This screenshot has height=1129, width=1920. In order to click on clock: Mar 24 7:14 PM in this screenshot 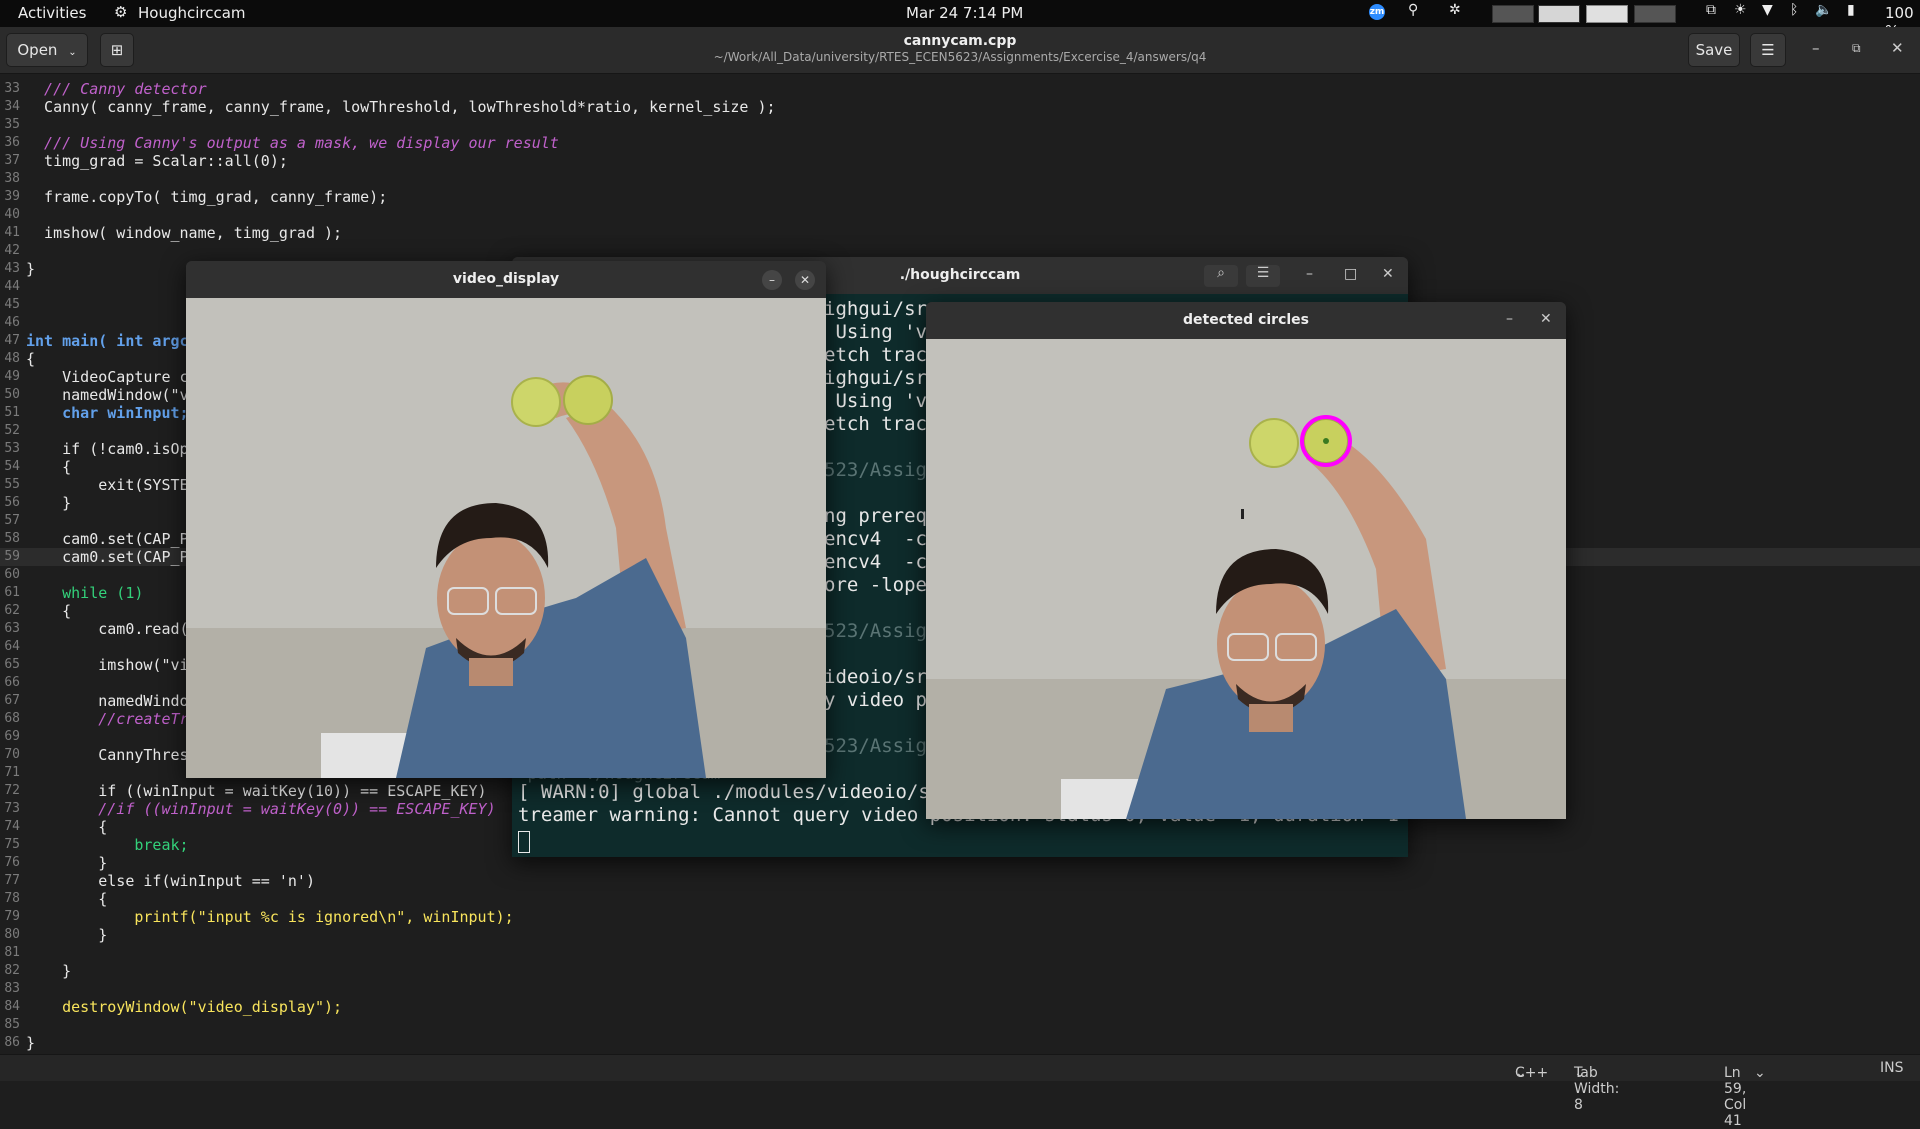, I will do `click(964, 13)`.